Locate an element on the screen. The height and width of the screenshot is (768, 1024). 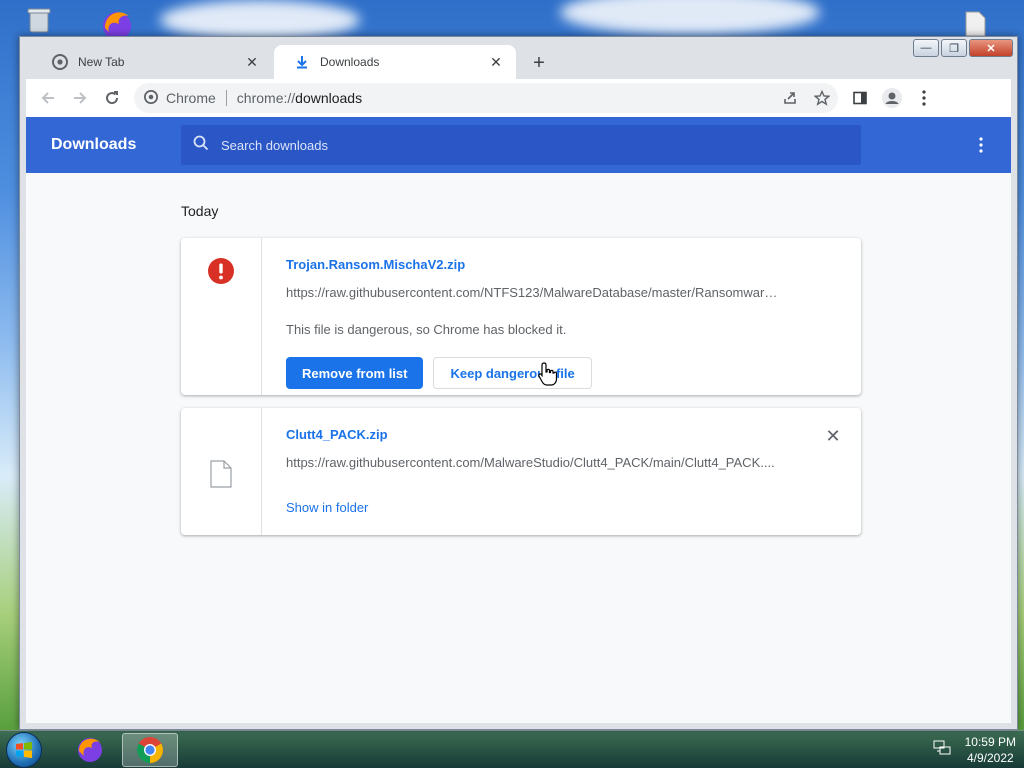
clock-time: 10:59 PM is located at coordinates (990, 742).